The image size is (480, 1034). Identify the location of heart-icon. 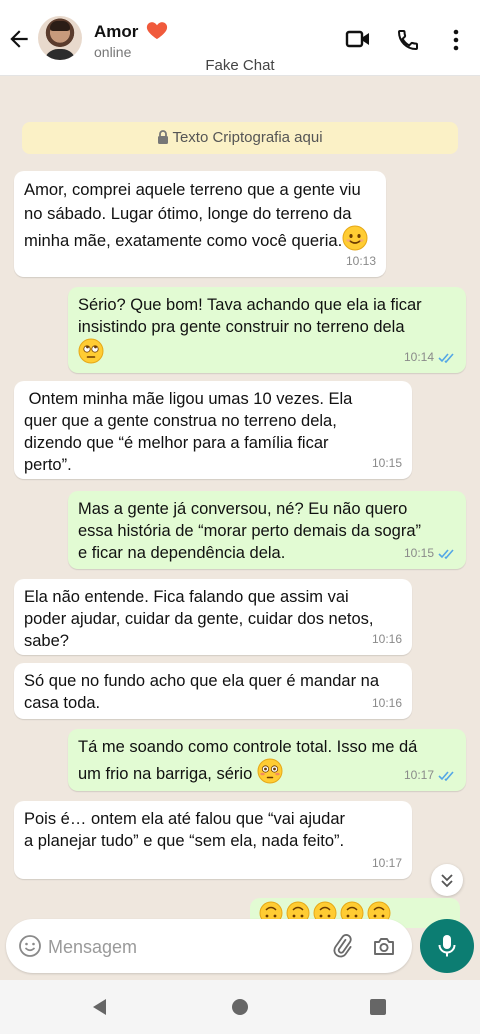
(157, 30).